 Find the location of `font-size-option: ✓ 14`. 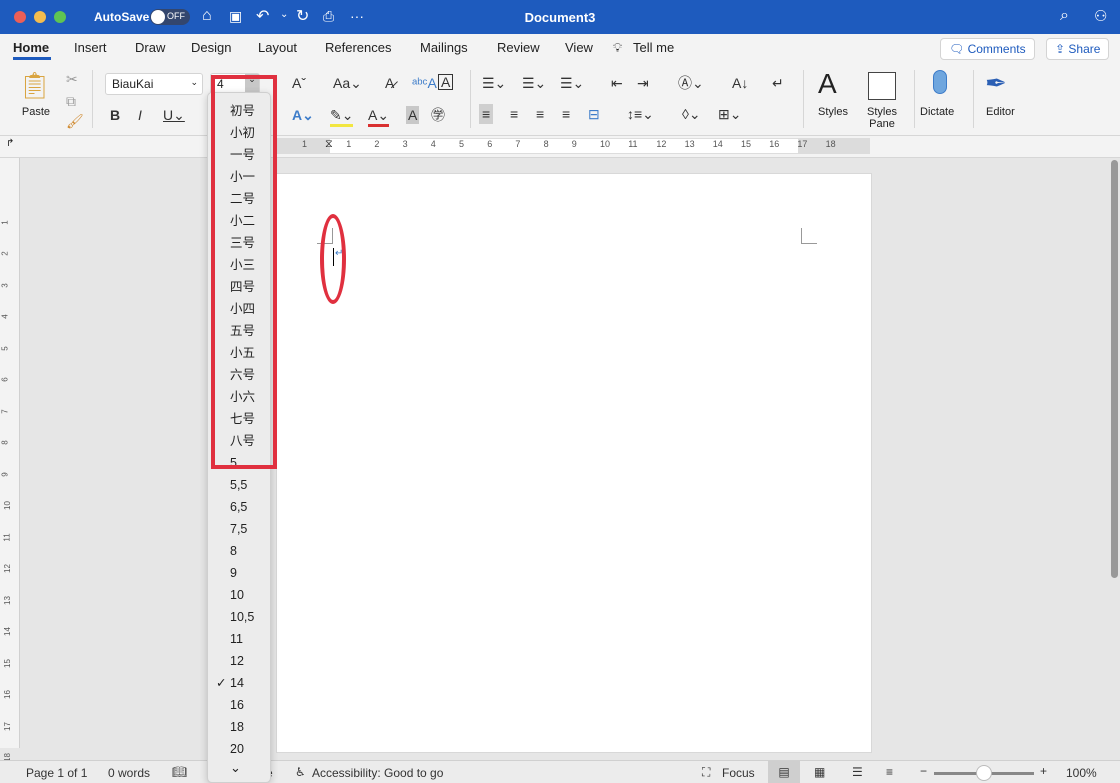

font-size-option: ✓ 14 is located at coordinates (239, 683).